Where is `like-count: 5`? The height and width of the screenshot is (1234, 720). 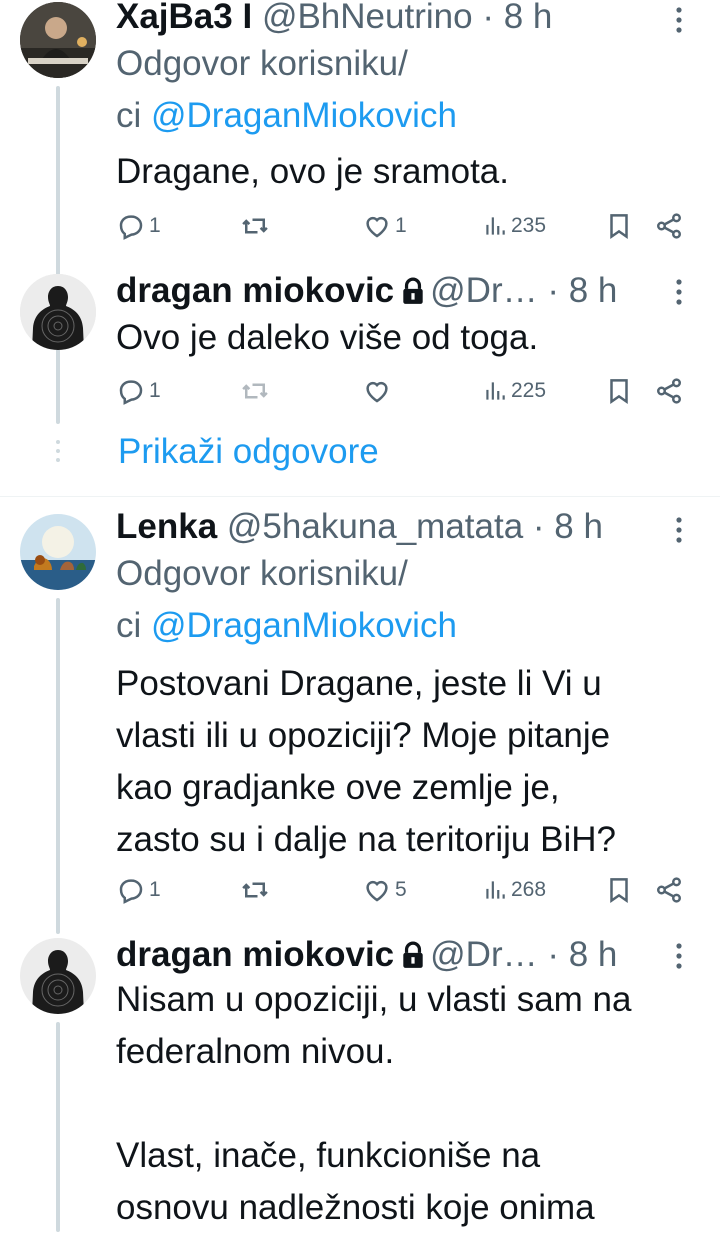
like-count: 5 is located at coordinates (401, 889).